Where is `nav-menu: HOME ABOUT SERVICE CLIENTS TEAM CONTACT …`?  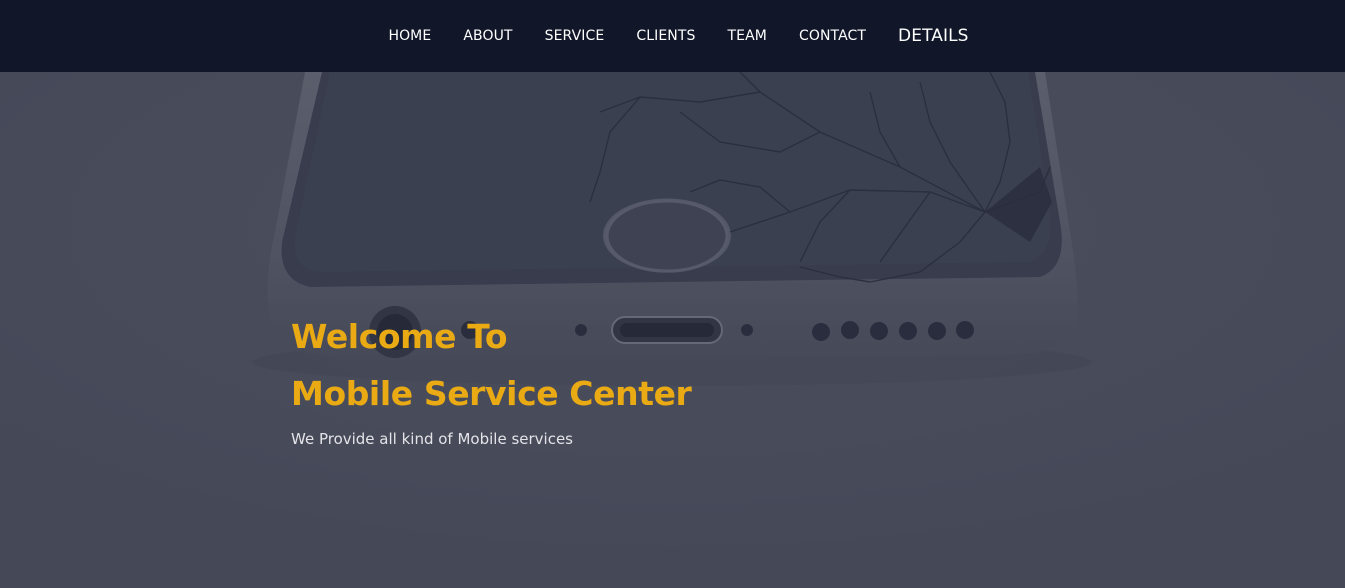 nav-menu: HOME ABOUT SERVICE CLIENTS TEAM CONTACT … is located at coordinates (672, 36).